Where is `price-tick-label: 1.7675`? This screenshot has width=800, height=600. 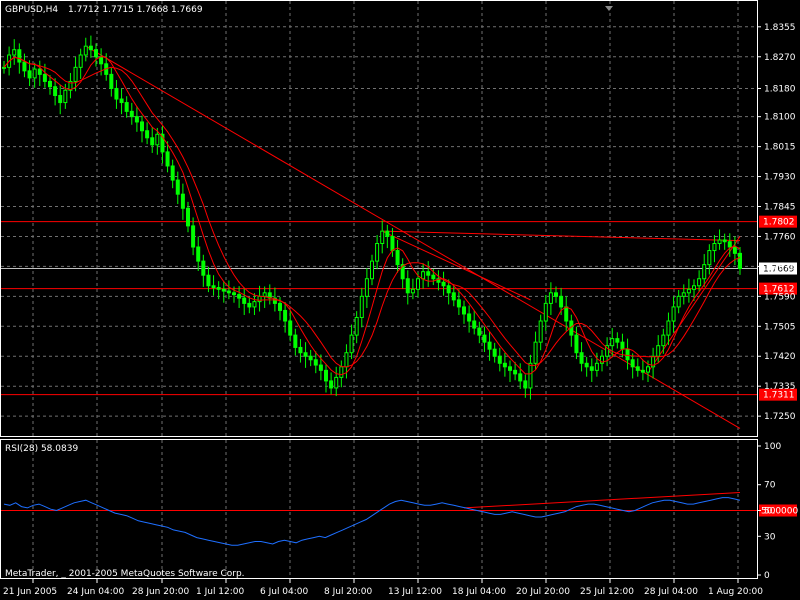
price-tick-label: 1.7675 is located at coordinates (780, 267).